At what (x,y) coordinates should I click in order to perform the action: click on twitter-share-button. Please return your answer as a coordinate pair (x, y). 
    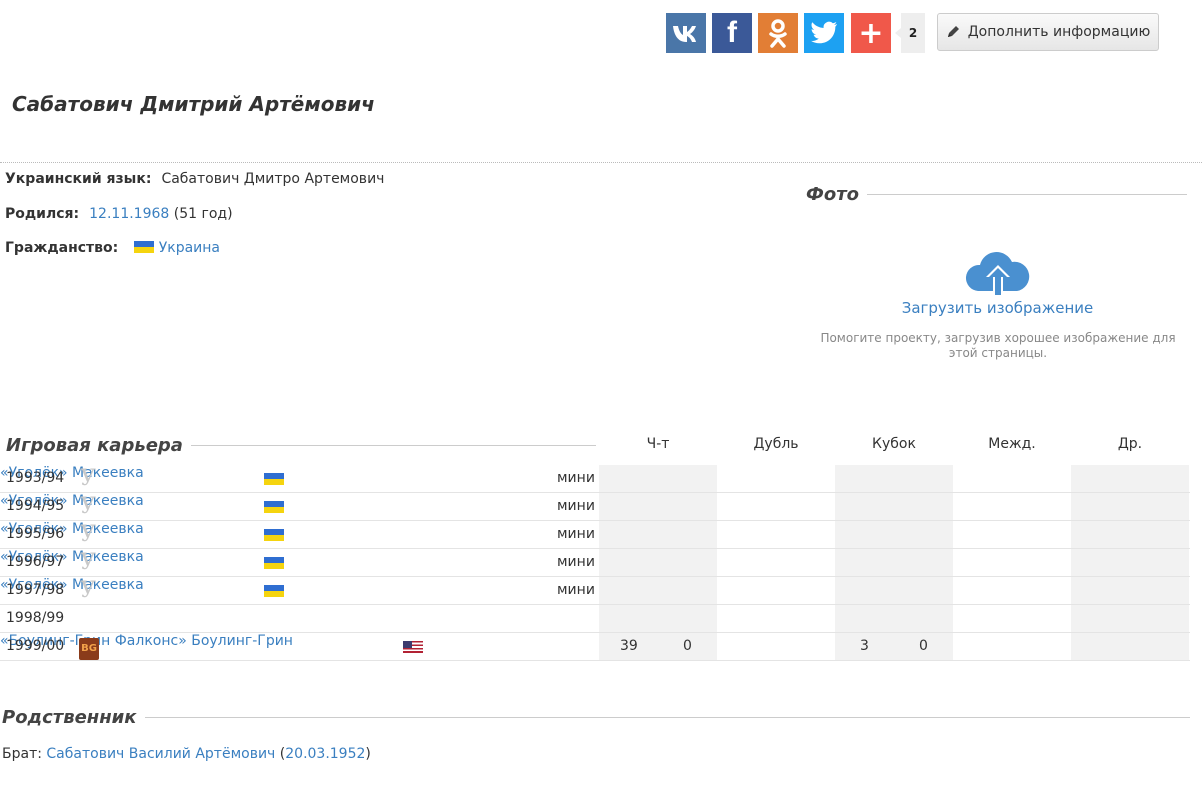
    Looking at the image, I should click on (824, 33).